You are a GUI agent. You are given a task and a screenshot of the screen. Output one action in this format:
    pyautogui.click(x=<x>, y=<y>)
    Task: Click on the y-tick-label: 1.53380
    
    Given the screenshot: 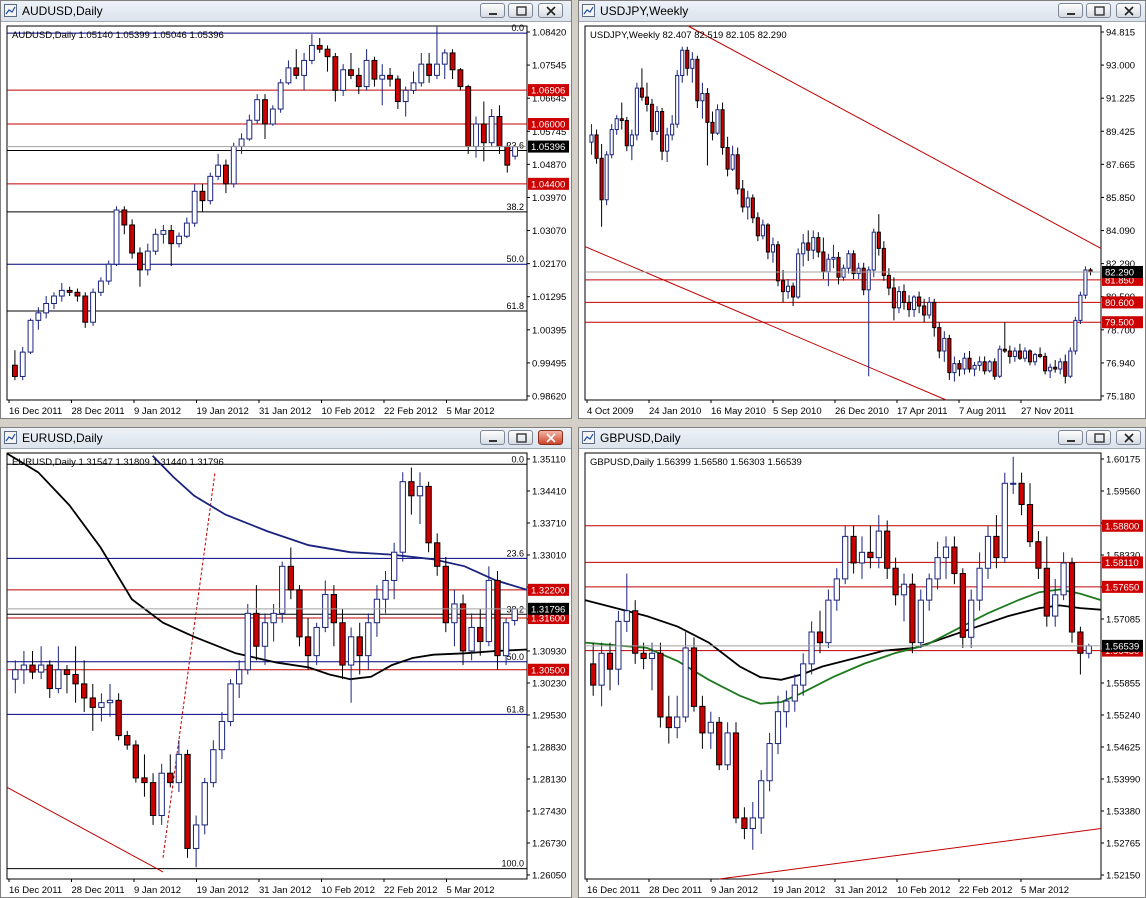 What is the action you would take?
    pyautogui.click(x=1123, y=812)
    